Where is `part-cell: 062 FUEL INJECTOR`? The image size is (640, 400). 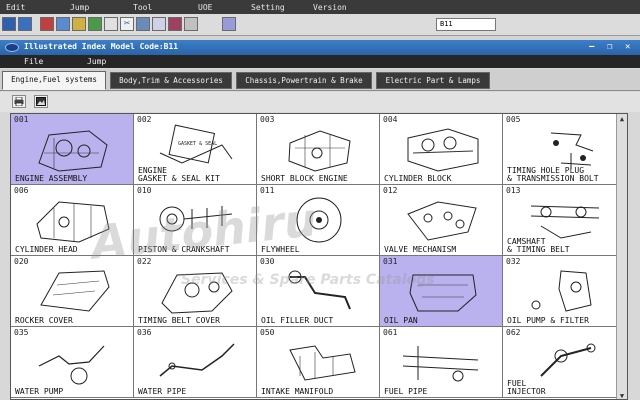
part-cell: 062 FUEL INJECTOR is located at coordinates (565, 362).